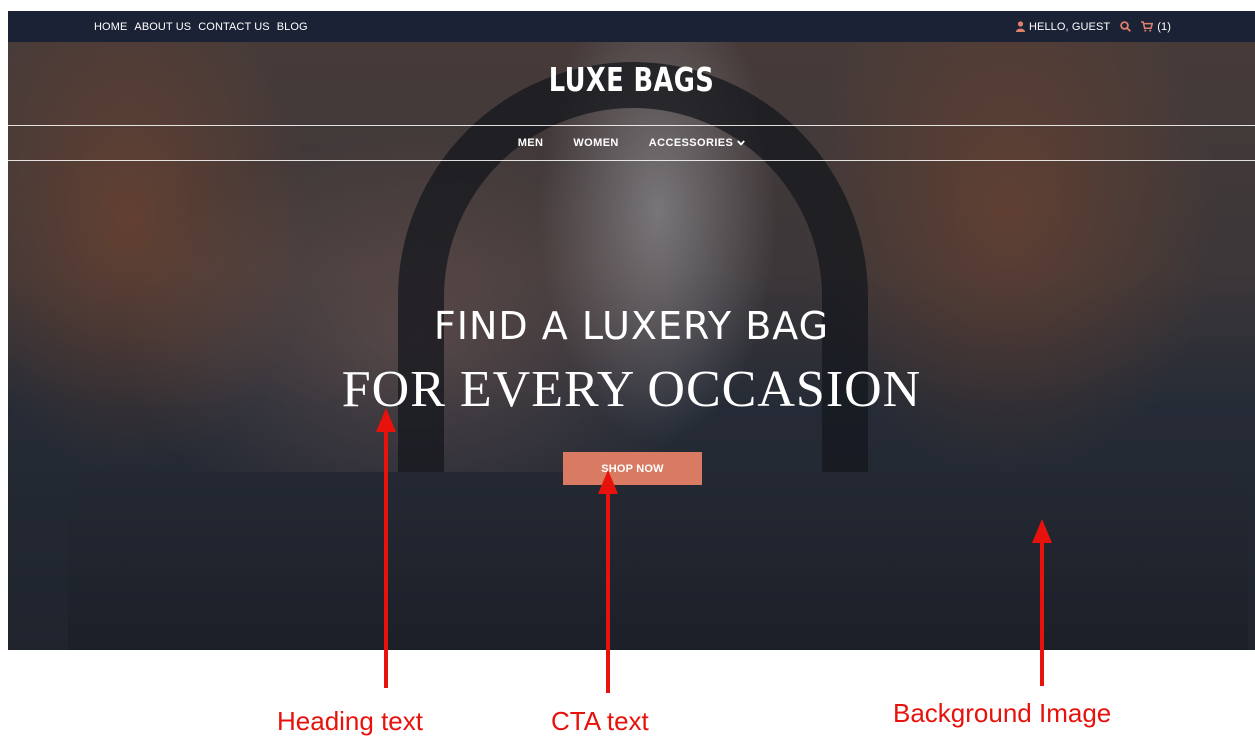 The width and height of the screenshot is (1255, 739). What do you see at coordinates (531, 143) in the screenshot?
I see `nav-men: MEN` at bounding box center [531, 143].